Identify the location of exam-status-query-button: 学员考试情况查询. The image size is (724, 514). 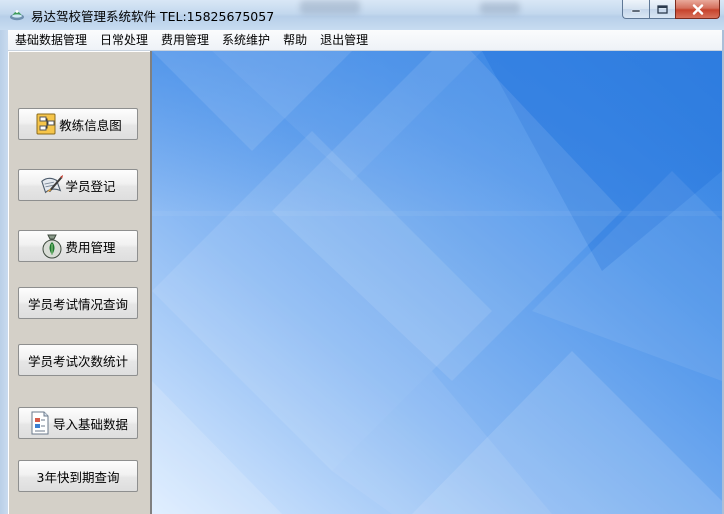
(78, 303).